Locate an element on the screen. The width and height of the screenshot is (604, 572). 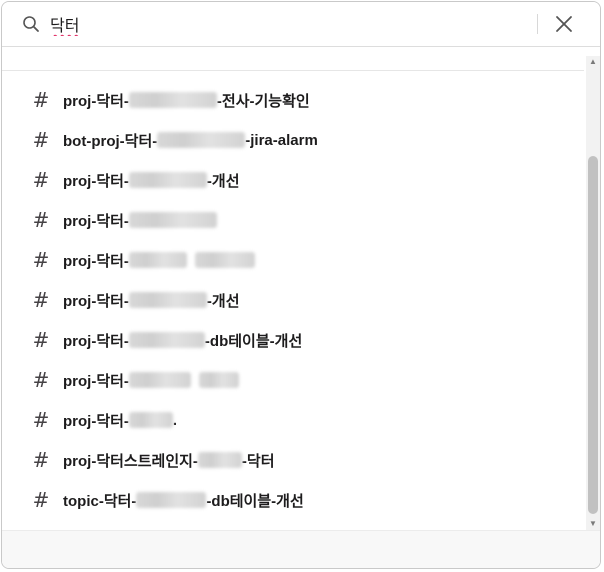
scroll-up-arrow-icon: ▲ is located at coordinates (593, 62).